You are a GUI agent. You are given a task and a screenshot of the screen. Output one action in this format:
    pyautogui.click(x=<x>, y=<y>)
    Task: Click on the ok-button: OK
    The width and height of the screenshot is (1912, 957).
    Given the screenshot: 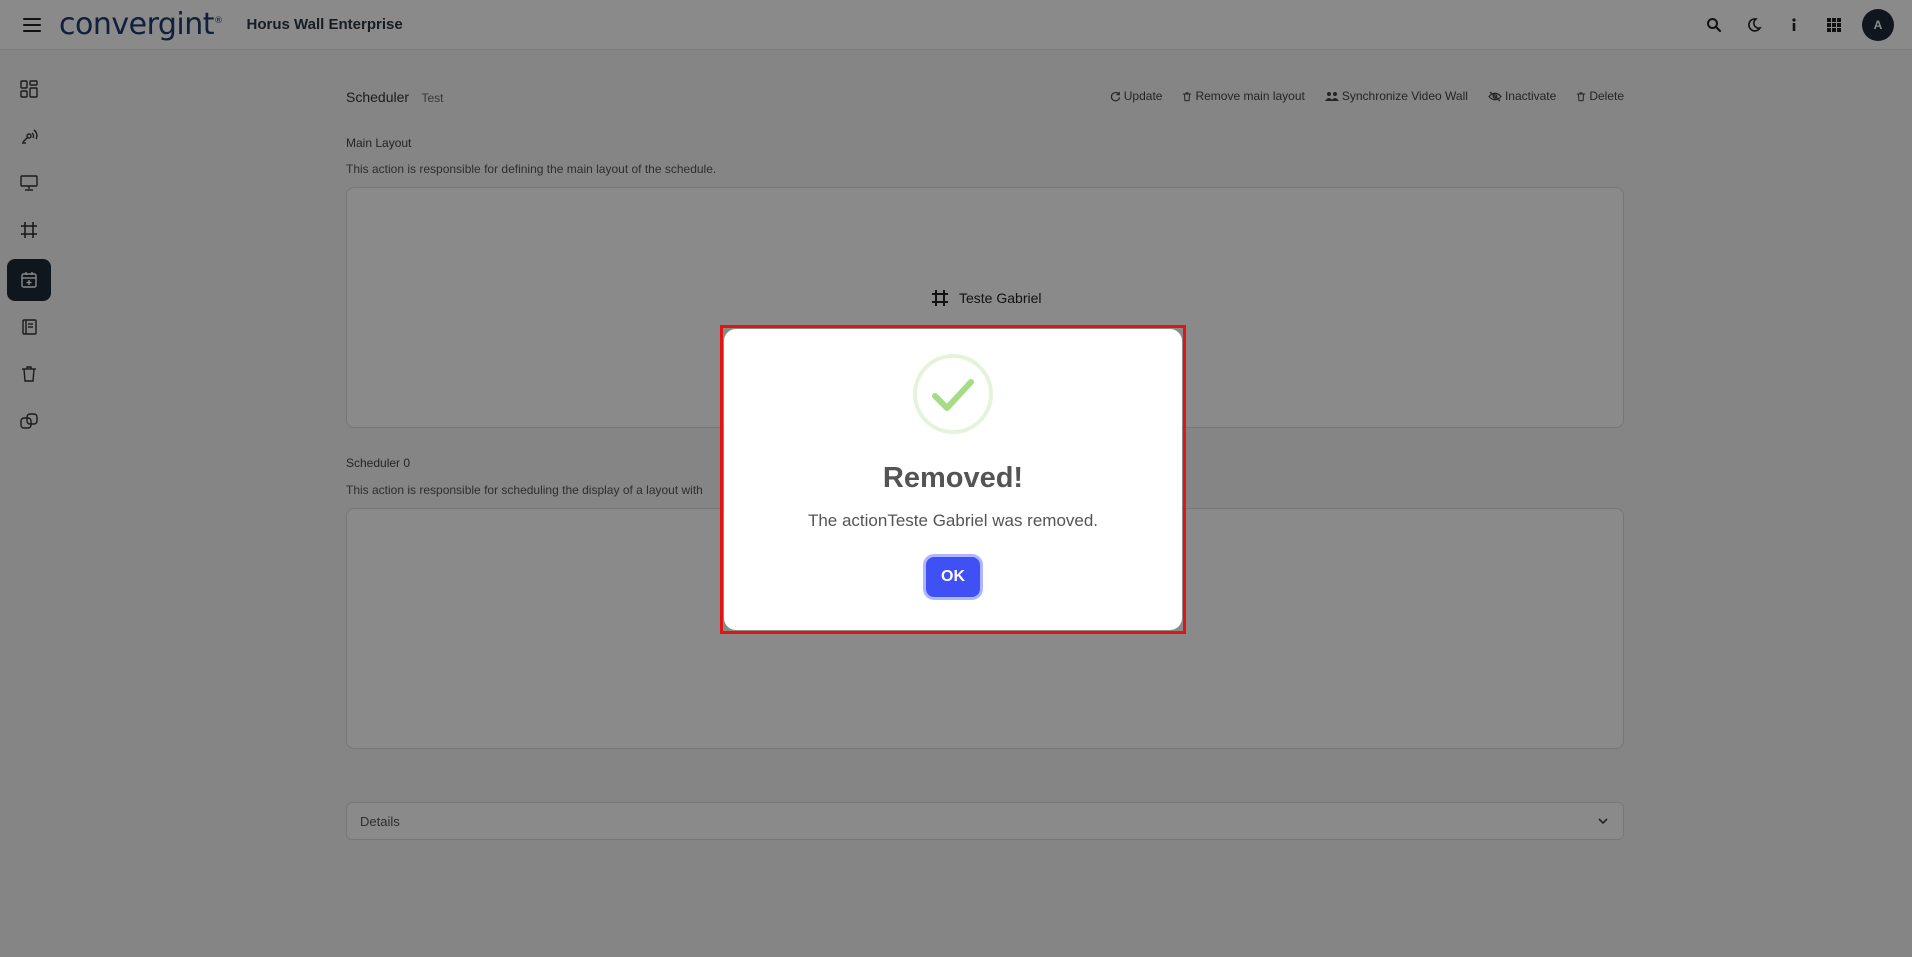 What is the action you would take?
    pyautogui.click(x=953, y=577)
    